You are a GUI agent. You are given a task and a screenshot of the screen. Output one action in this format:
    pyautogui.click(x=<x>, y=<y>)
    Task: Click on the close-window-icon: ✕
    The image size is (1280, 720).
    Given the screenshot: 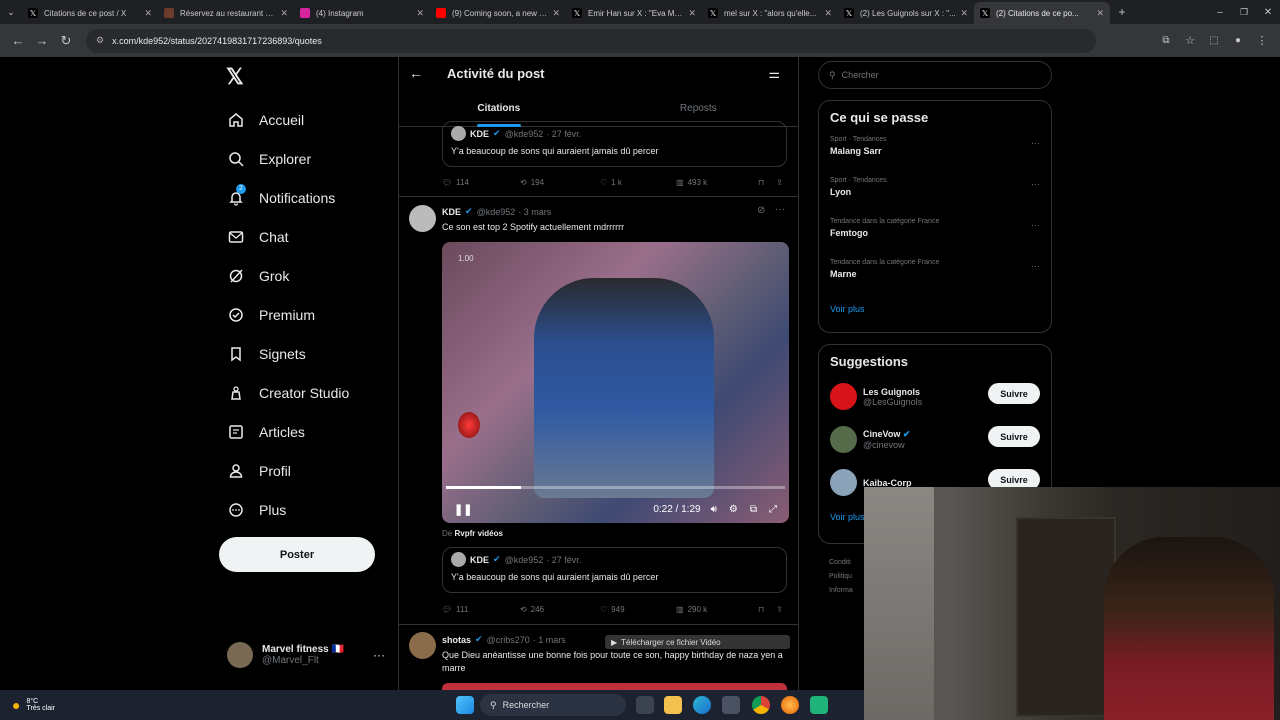 What is the action you would take?
    pyautogui.click(x=1268, y=12)
    